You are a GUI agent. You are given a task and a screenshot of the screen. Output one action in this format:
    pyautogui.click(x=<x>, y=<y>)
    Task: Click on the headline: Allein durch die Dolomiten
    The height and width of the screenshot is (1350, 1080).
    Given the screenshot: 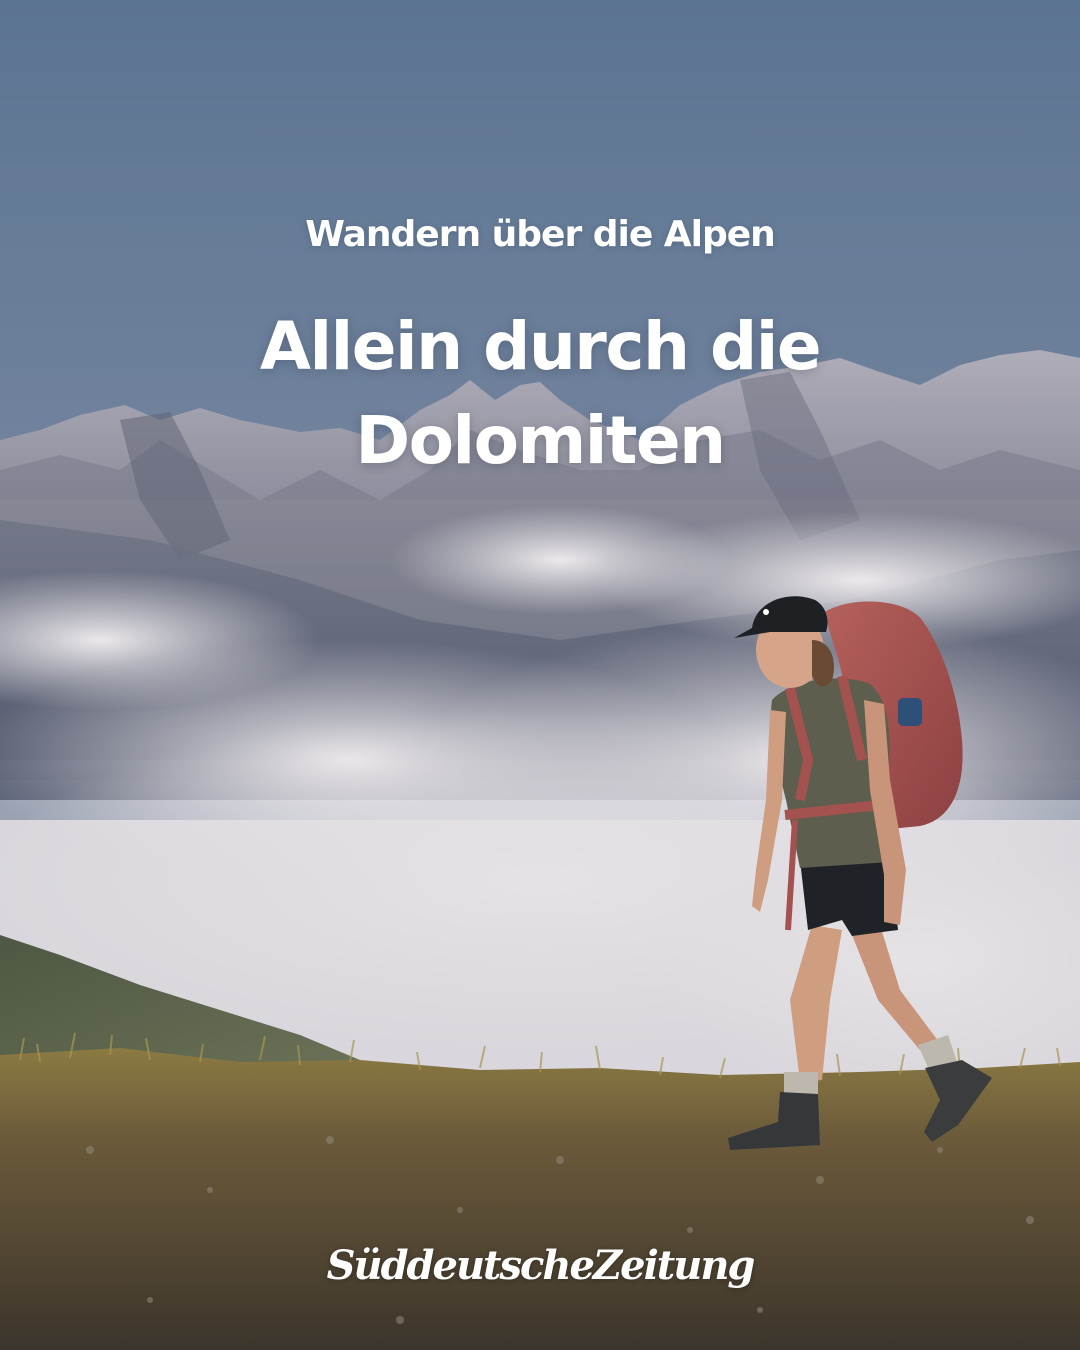 What is the action you would take?
    pyautogui.click(x=540, y=393)
    